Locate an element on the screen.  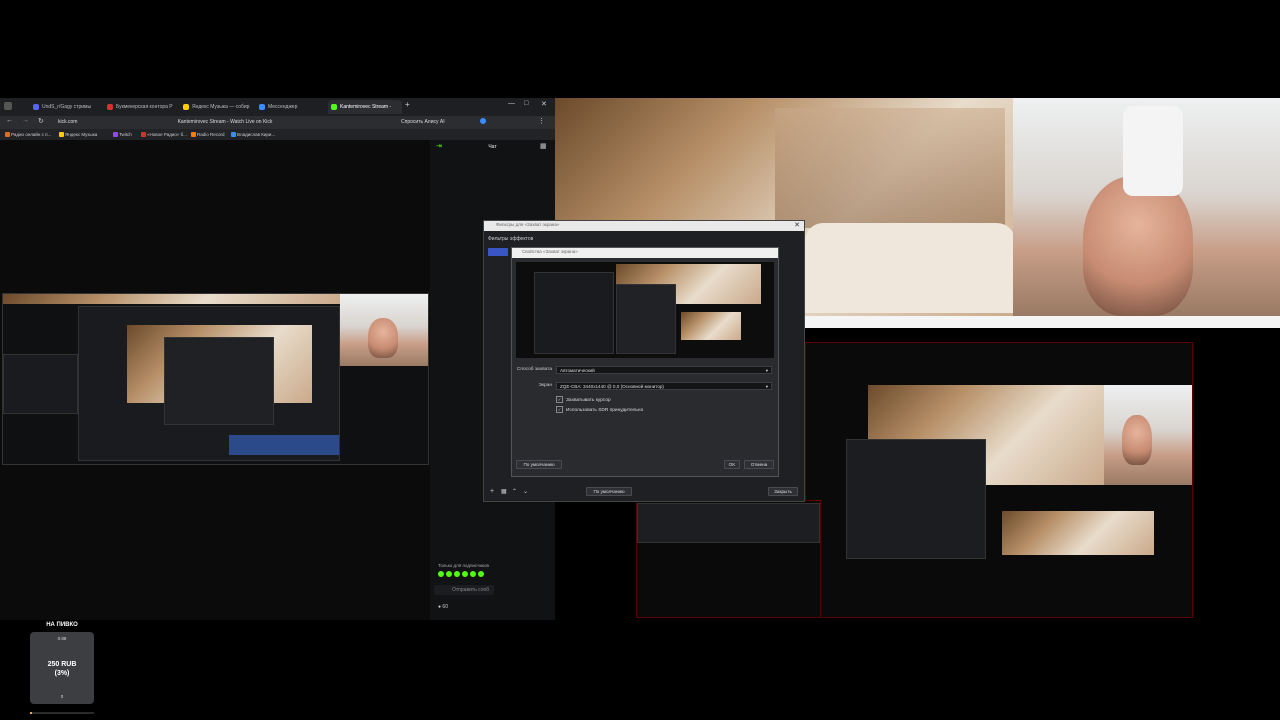
capture-cursor-checkbox: ✓ Захватывать курсор is located at coordinates (583, 399).